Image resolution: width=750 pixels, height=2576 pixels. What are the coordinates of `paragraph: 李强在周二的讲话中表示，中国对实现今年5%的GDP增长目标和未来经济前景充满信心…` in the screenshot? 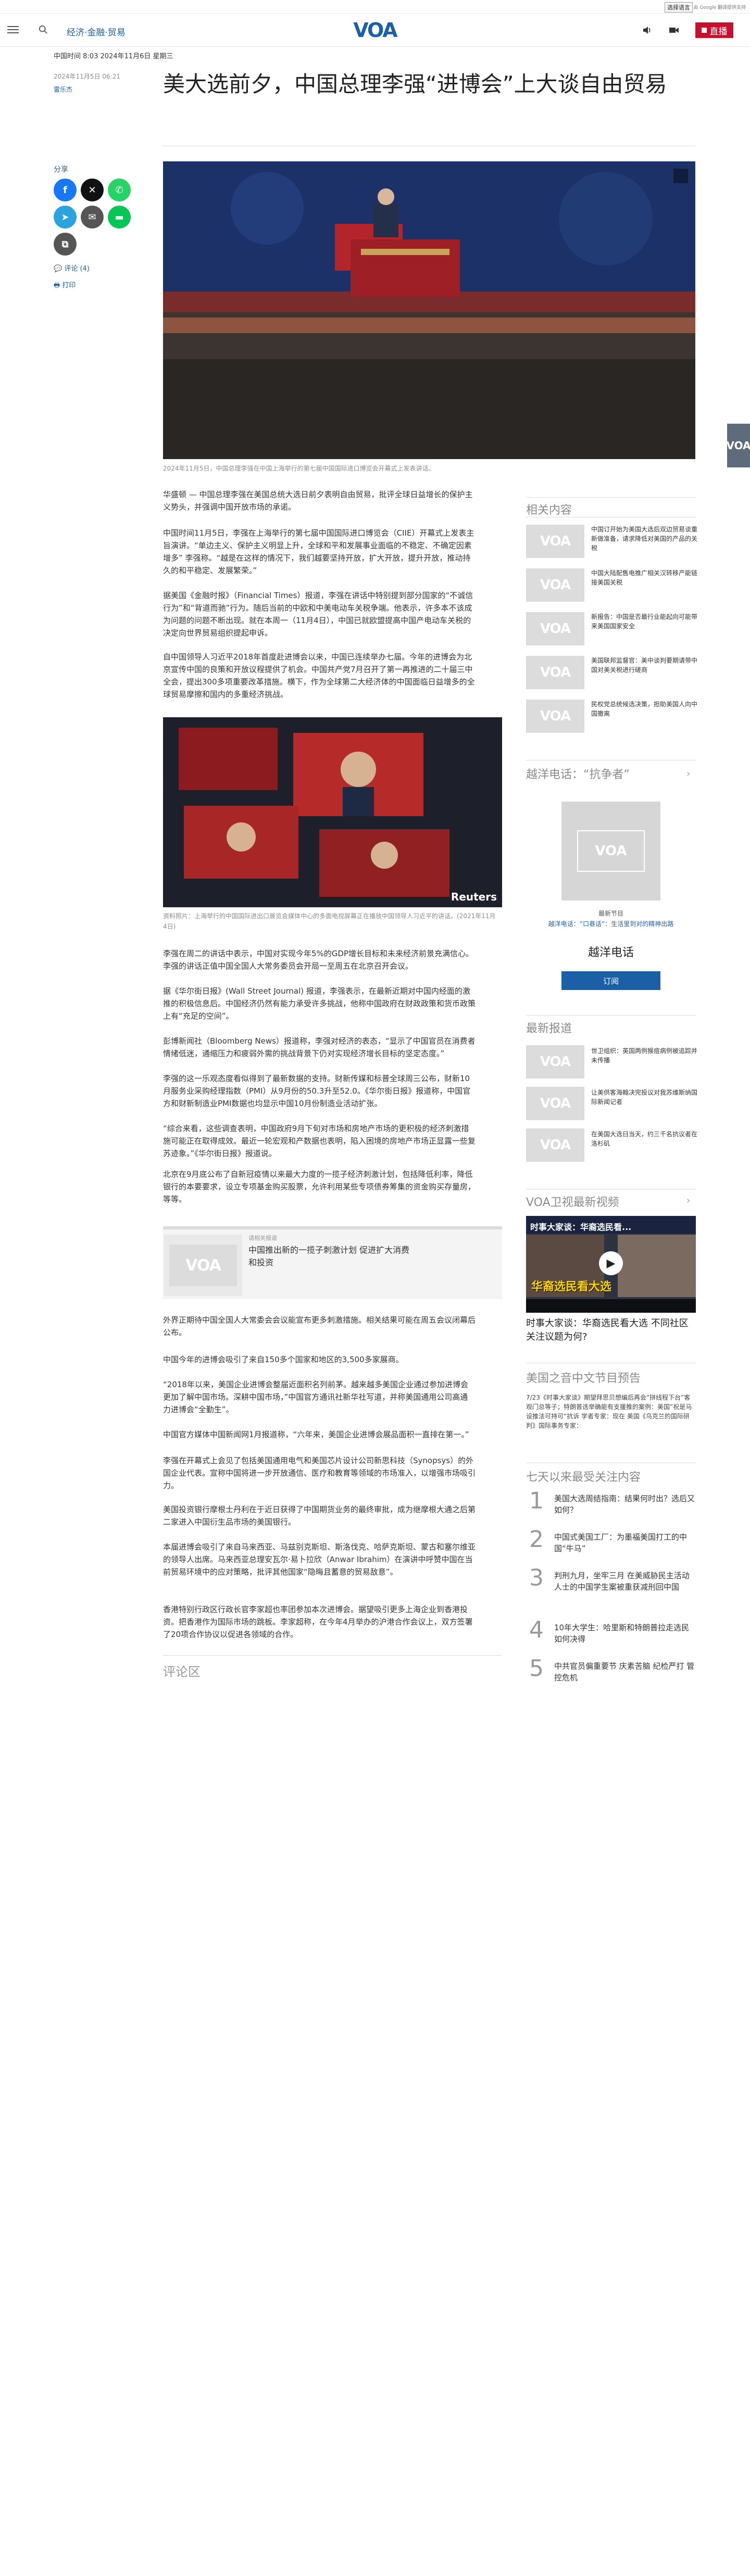 It's located at (318, 960).